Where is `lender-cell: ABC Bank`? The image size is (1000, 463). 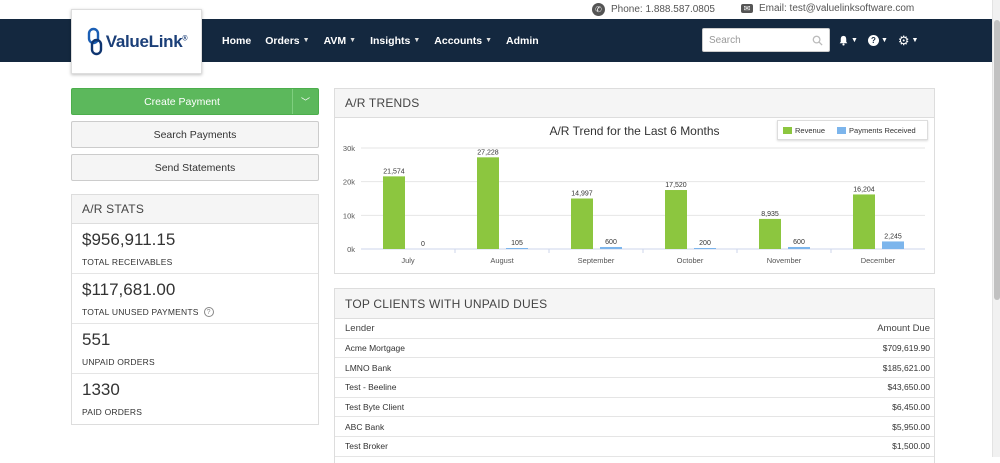 lender-cell: ABC Bank is located at coordinates (365, 426).